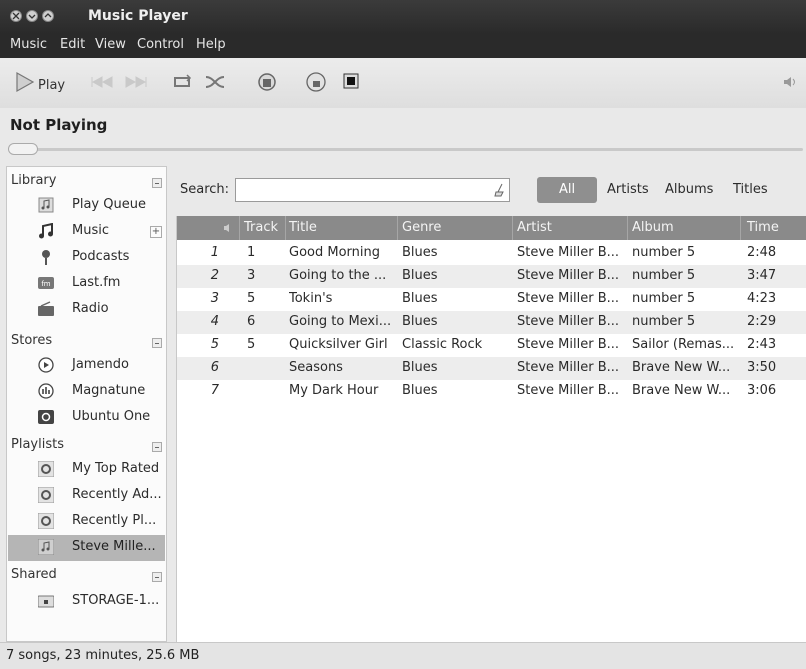 This screenshot has width=806, height=669. What do you see at coordinates (214, 367) in the screenshot?
I see `row-number: 6` at bounding box center [214, 367].